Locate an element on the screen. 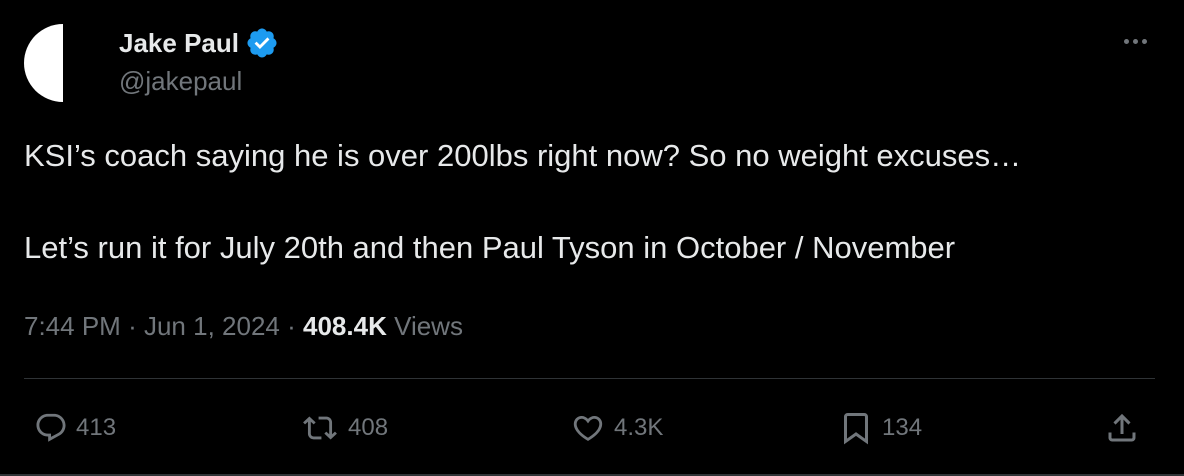  repost-button: 408 is located at coordinates (344, 428).